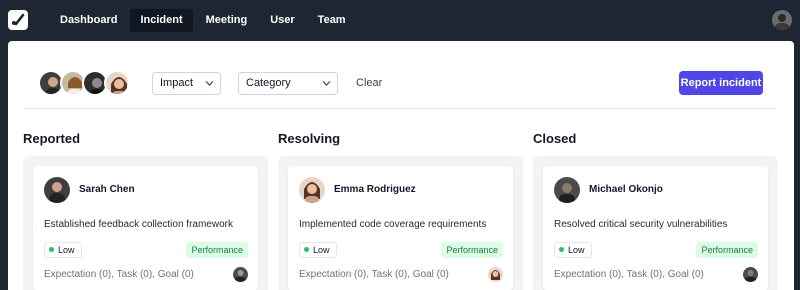 Image resolution: width=800 pixels, height=290 pixels. What do you see at coordinates (268, 83) in the screenshot?
I see `category-filter-label: Category` at bounding box center [268, 83].